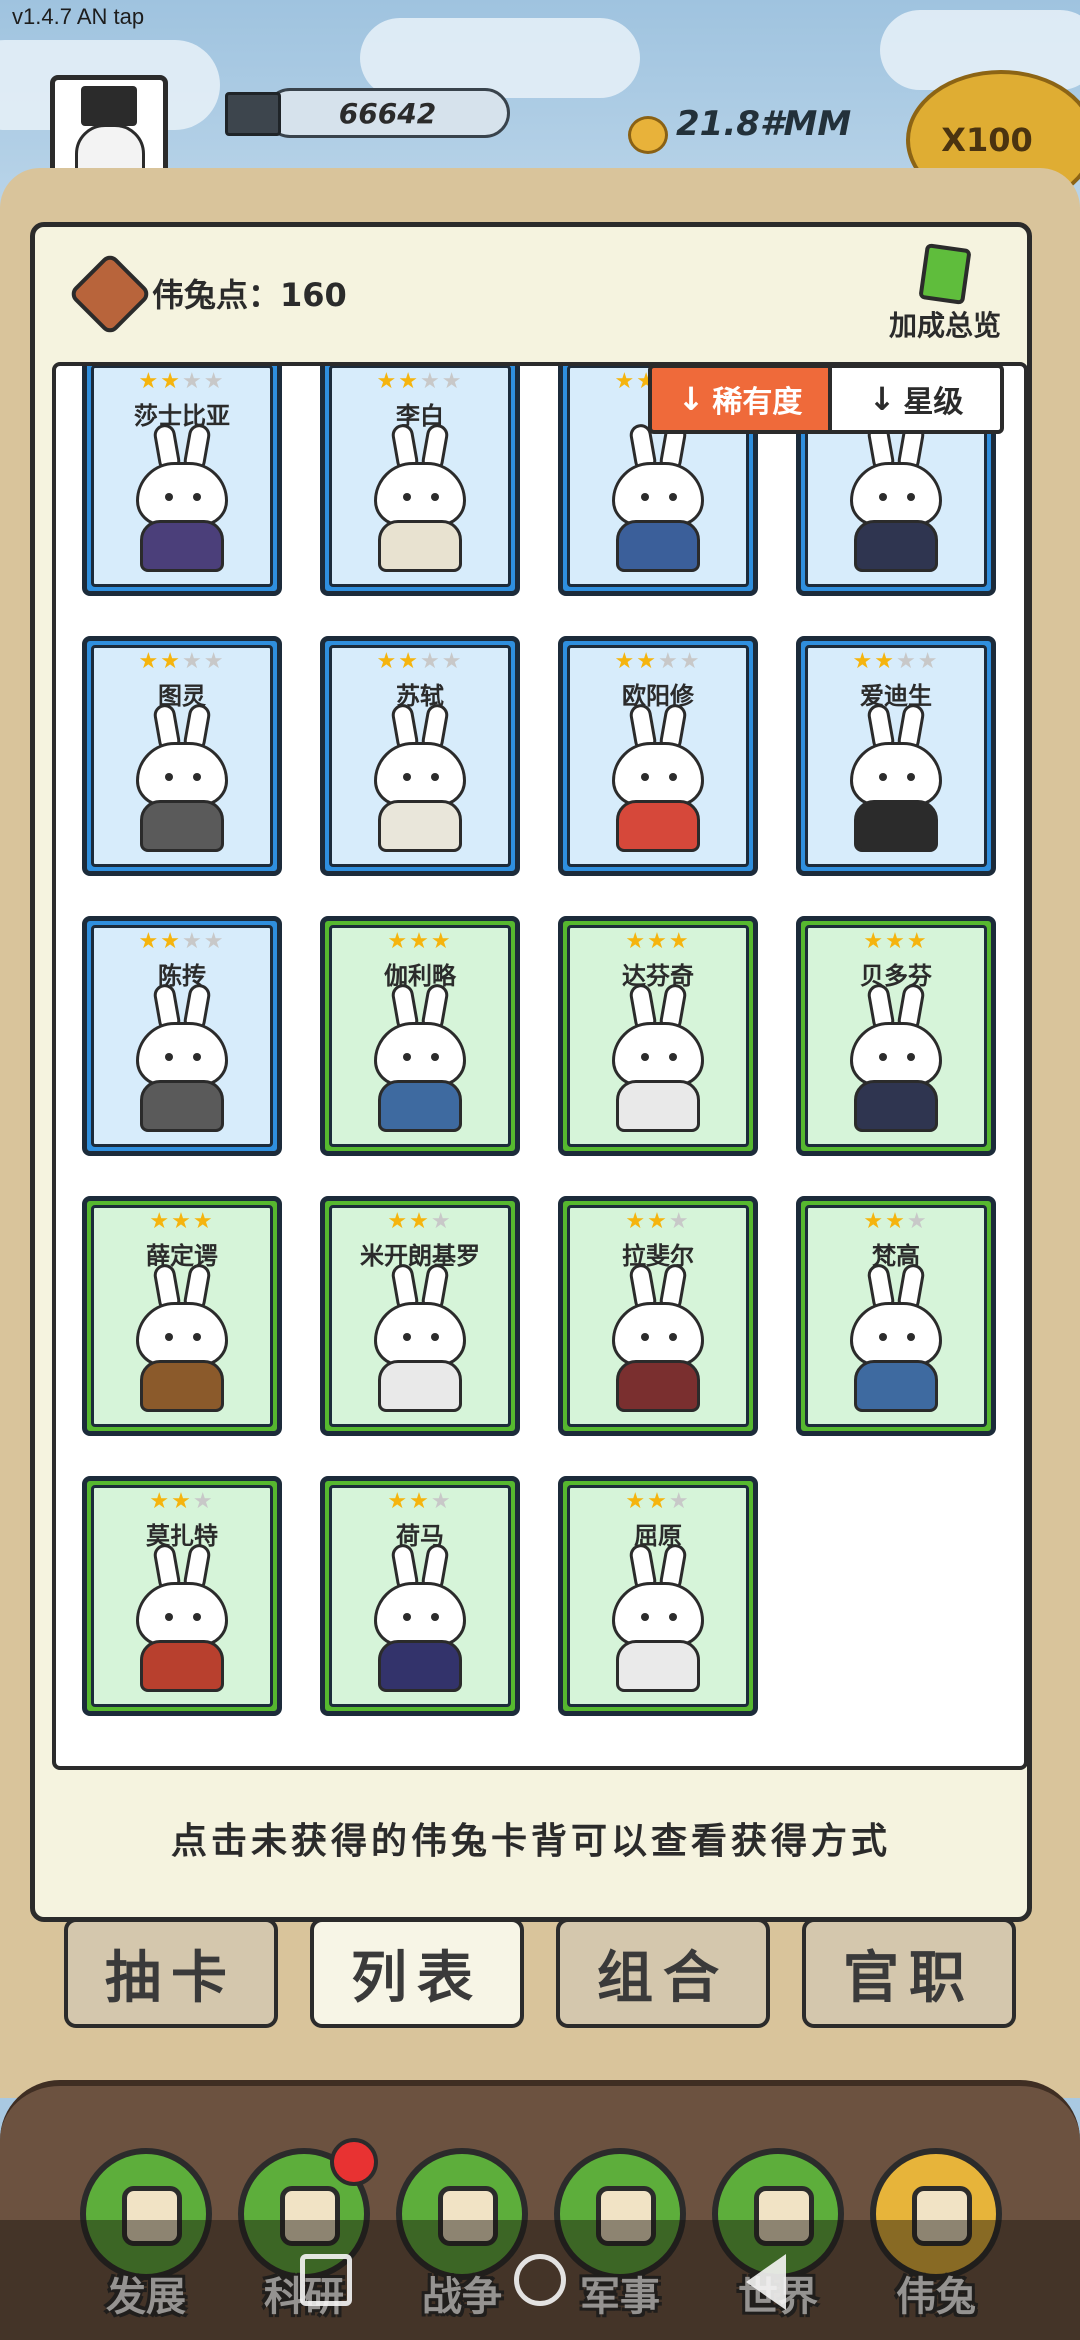 This screenshot has width=1080, height=2340. I want to click on hero-card: ★★★ 屈原, so click(658, 1596).